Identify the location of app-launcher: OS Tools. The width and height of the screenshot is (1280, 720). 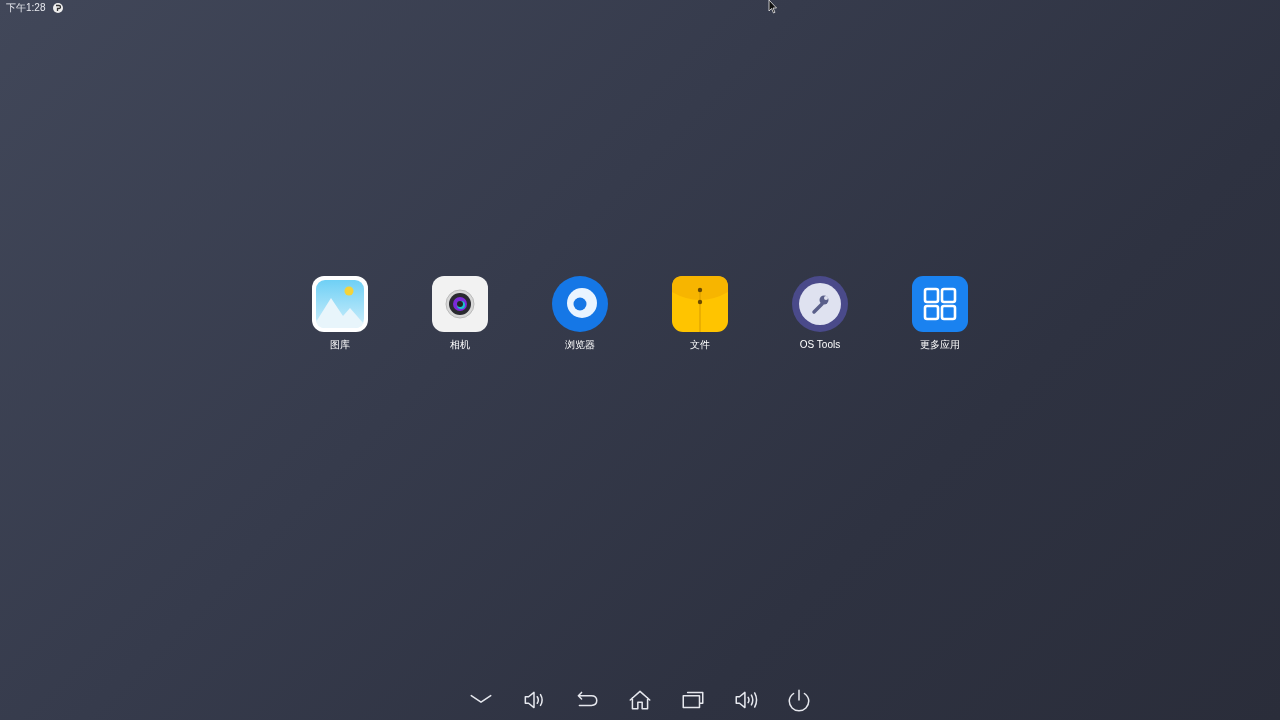
(820, 314).